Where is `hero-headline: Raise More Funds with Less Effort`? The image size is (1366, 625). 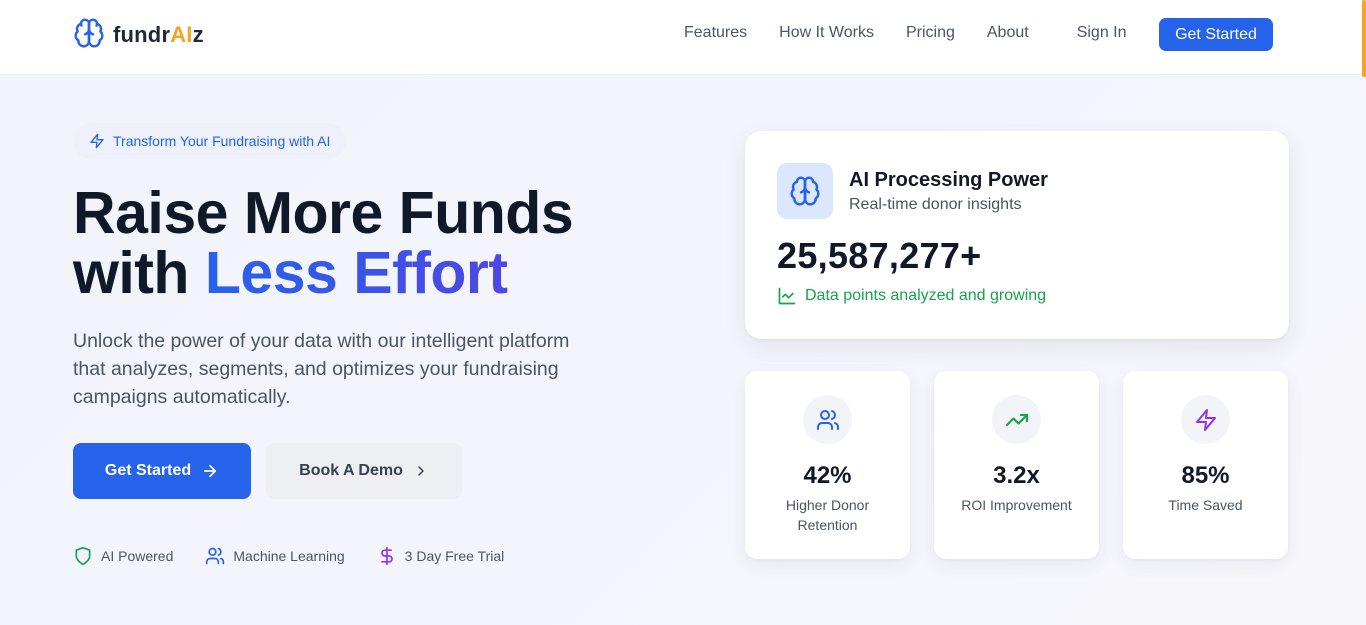 hero-headline: Raise More Funds with Less Effort is located at coordinates (323, 243).